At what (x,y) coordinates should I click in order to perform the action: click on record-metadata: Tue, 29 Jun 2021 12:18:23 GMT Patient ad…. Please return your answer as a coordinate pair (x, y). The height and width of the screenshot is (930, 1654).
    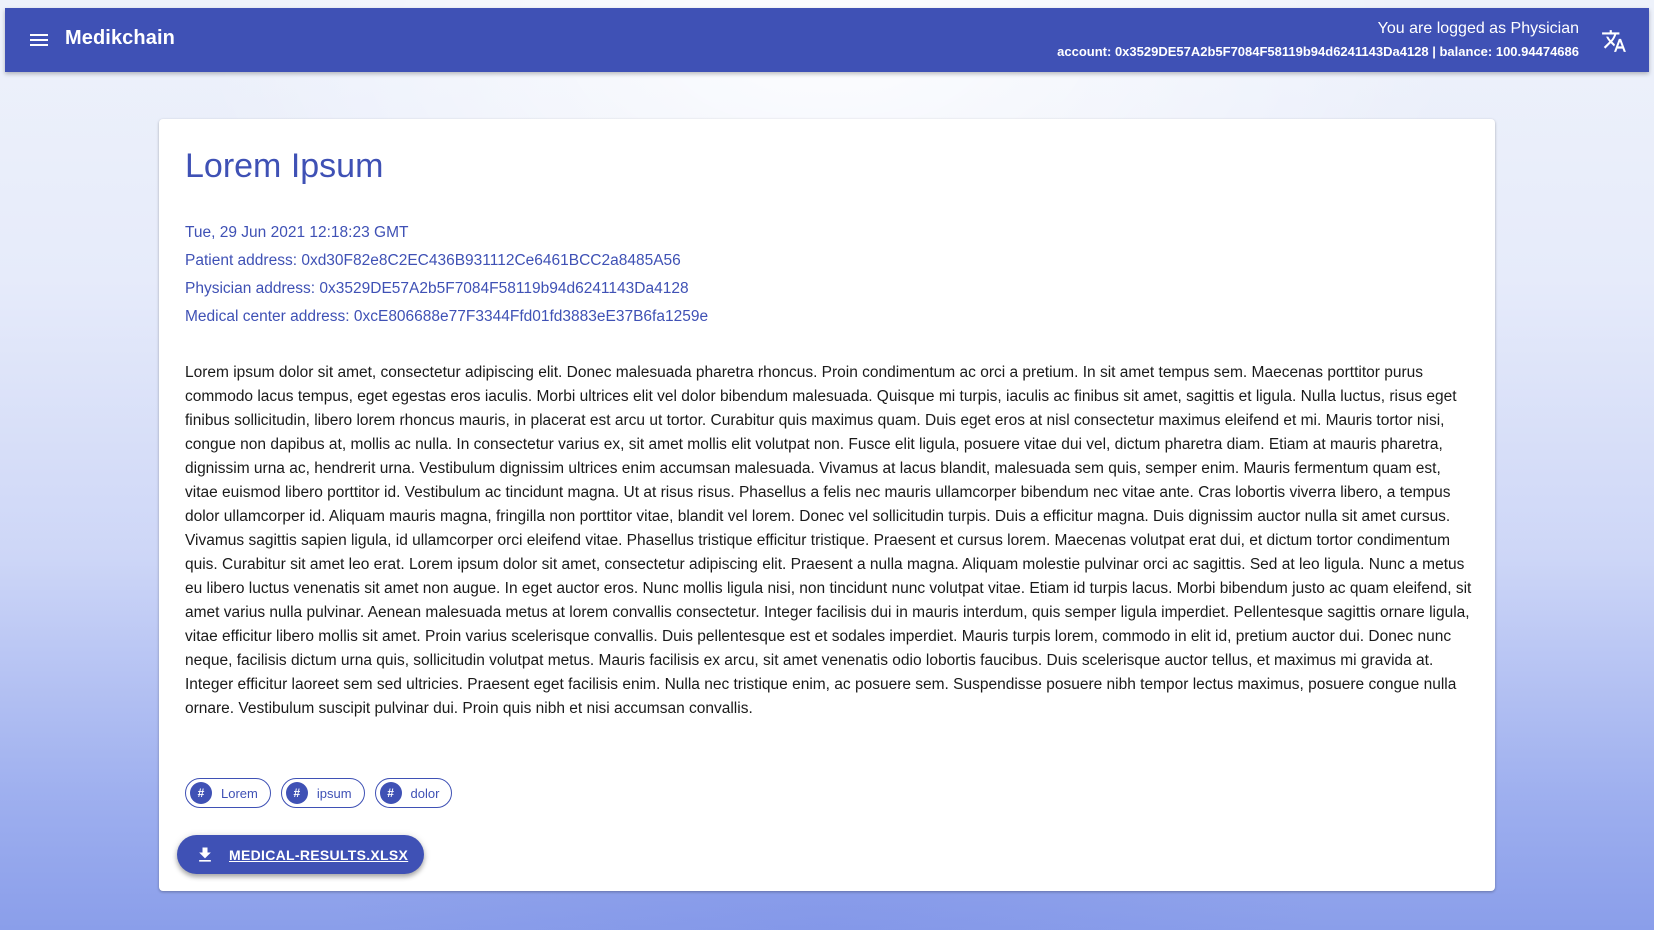
    Looking at the image, I should click on (446, 275).